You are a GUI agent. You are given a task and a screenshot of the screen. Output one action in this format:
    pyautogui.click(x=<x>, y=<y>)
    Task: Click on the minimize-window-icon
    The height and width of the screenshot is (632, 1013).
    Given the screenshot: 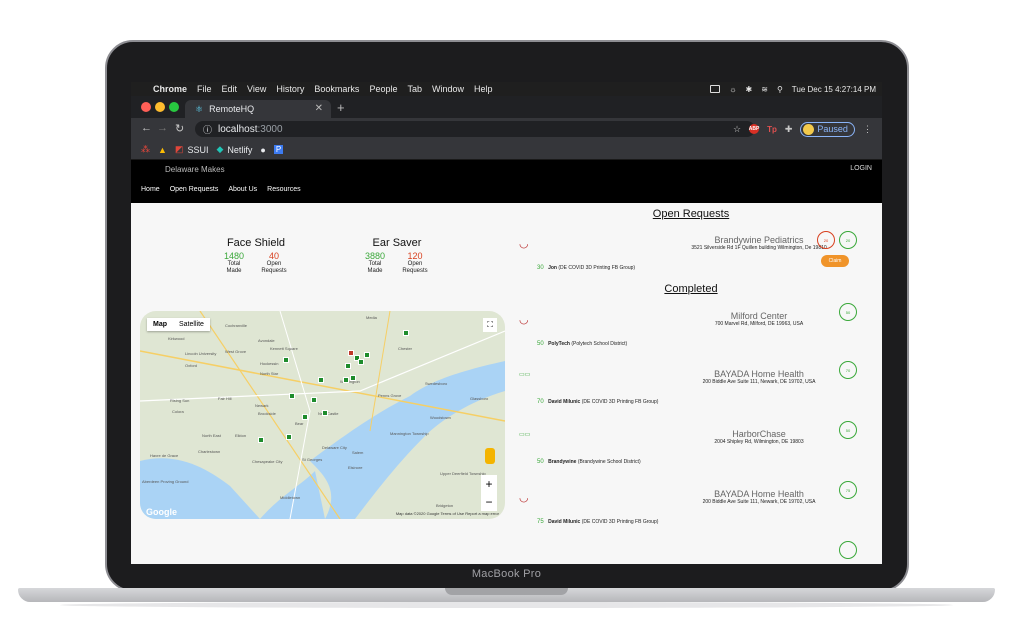 What is the action you would take?
    pyautogui.click(x=160, y=107)
    